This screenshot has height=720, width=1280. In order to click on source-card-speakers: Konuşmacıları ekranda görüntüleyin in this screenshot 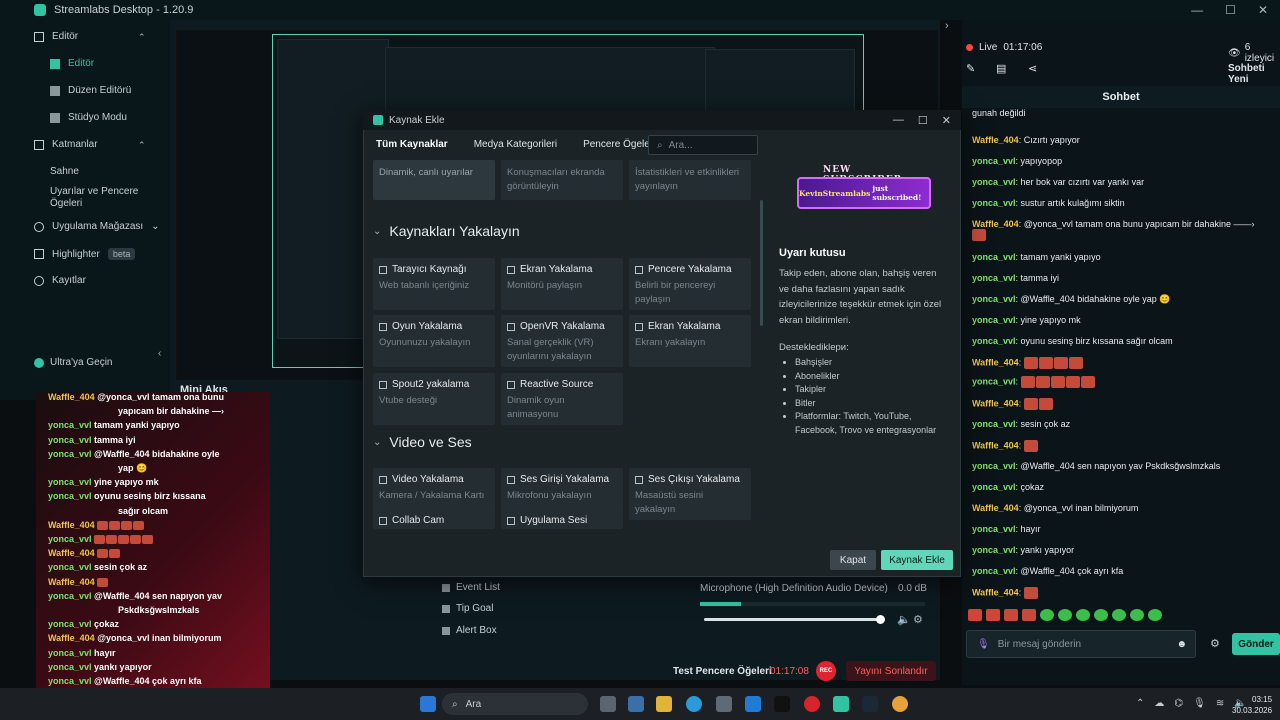, I will do `click(562, 180)`.